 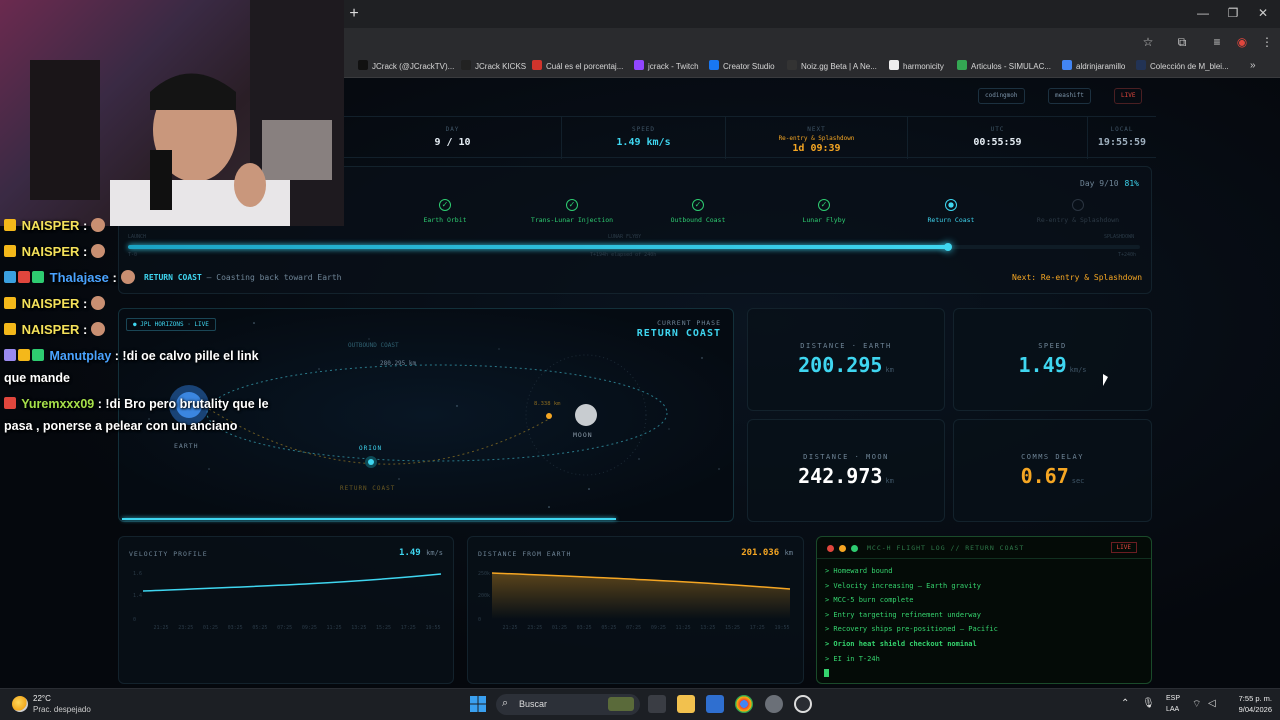 What do you see at coordinates (368, 488) in the screenshot?
I see `return-label: RETURN COAST` at bounding box center [368, 488].